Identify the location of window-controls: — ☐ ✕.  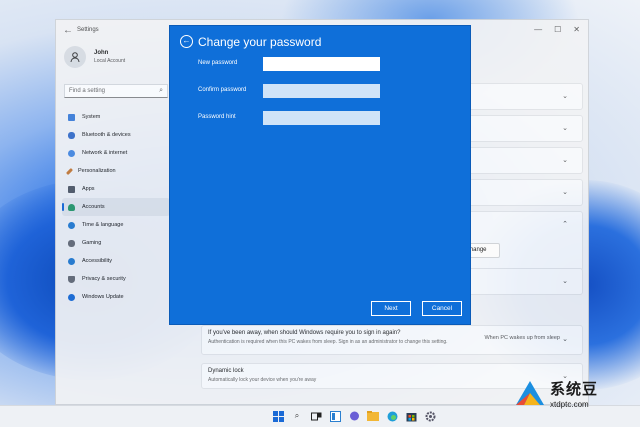
(557, 29).